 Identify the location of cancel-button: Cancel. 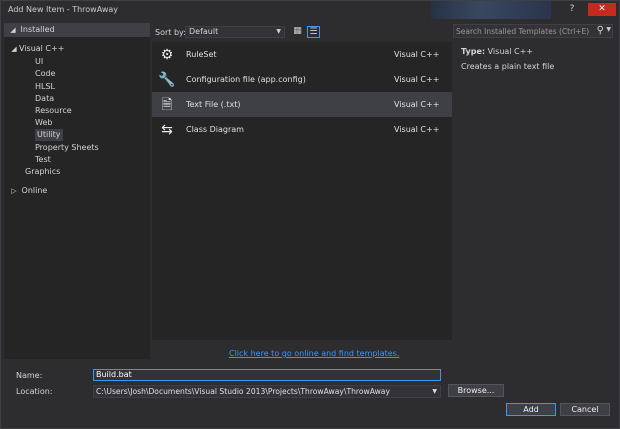
(585, 409).